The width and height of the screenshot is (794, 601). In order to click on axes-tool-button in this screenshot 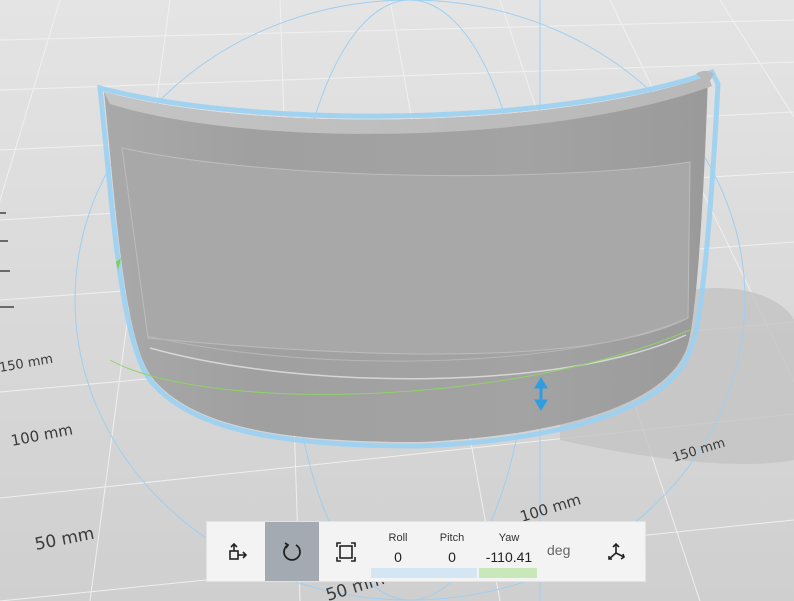, I will do `click(616, 551)`.